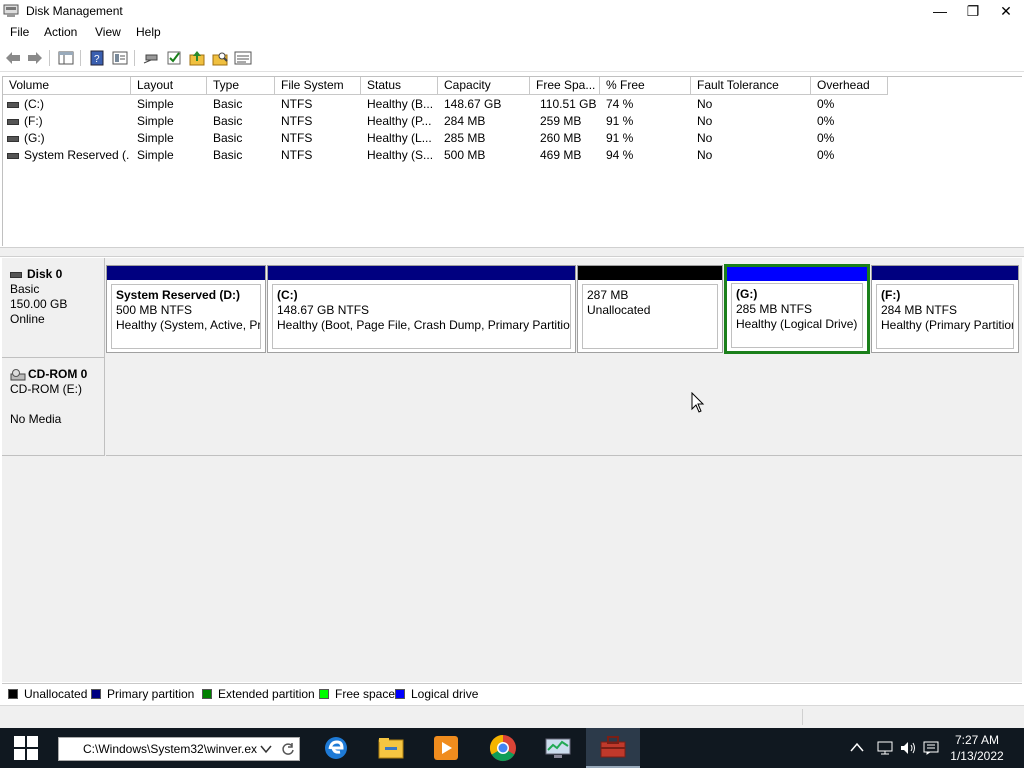 This screenshot has height=768, width=1024. Describe the element at coordinates (908, 748) in the screenshot. I see `volume-speaker-icon` at that location.